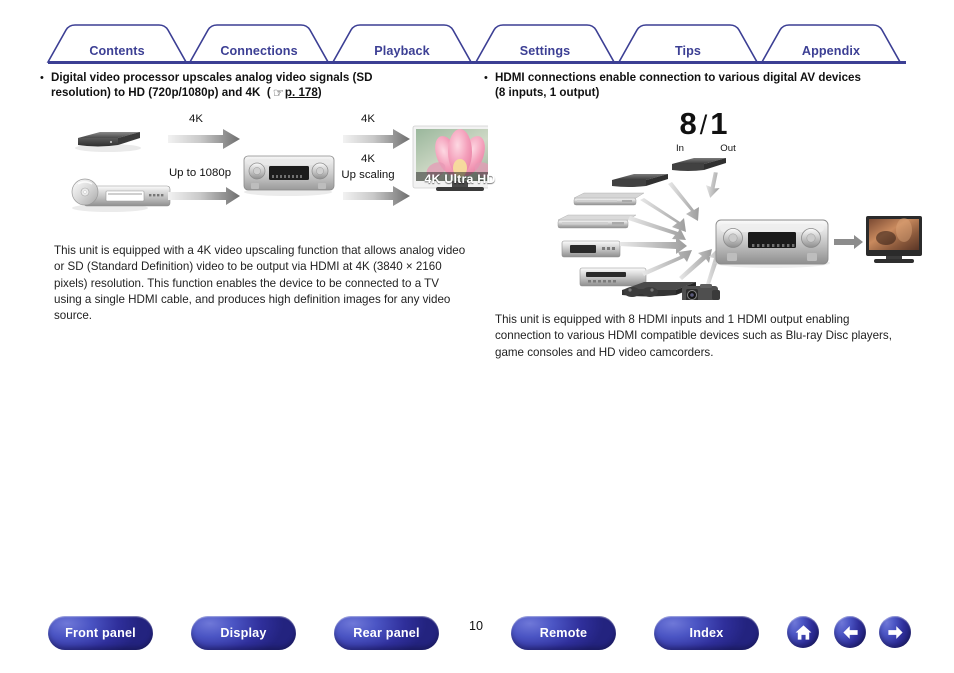 This screenshot has width=954, height=673. I want to click on back-button, so click(850, 632).